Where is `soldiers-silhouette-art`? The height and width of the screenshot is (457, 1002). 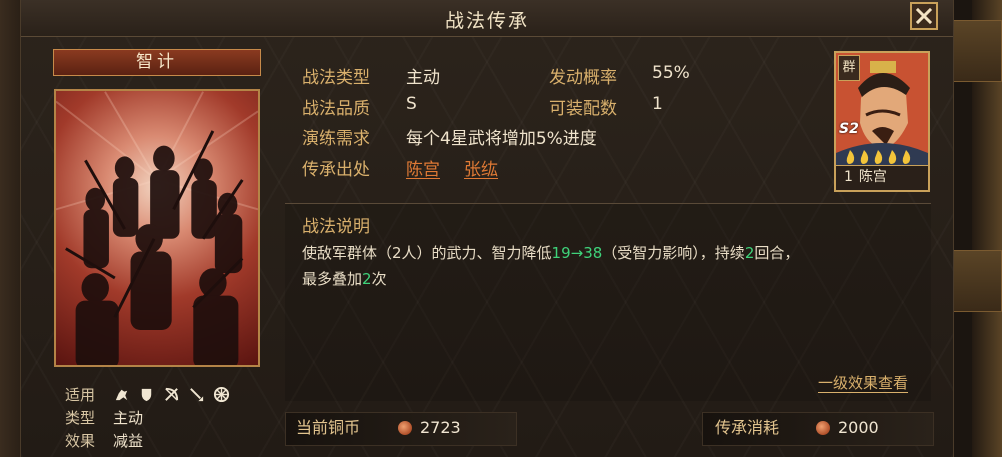
soldiers-silhouette-art is located at coordinates (157, 228).